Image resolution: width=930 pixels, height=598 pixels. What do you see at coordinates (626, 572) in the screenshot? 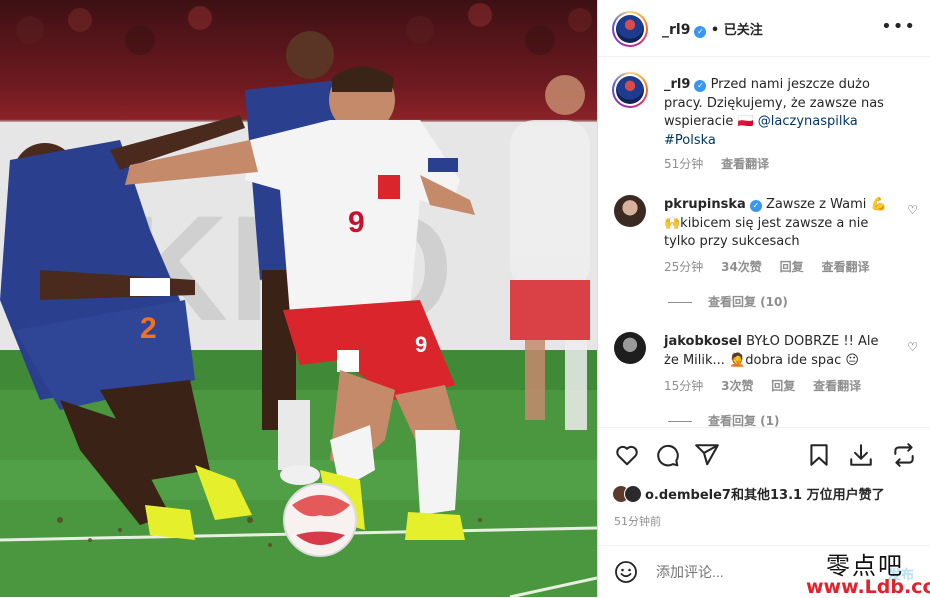
I see `emoji-icon` at bounding box center [626, 572].